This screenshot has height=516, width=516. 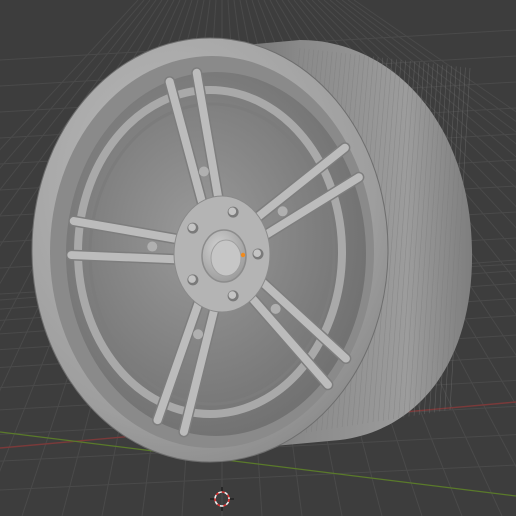 I want to click on center-cap-inner, so click(x=226, y=258).